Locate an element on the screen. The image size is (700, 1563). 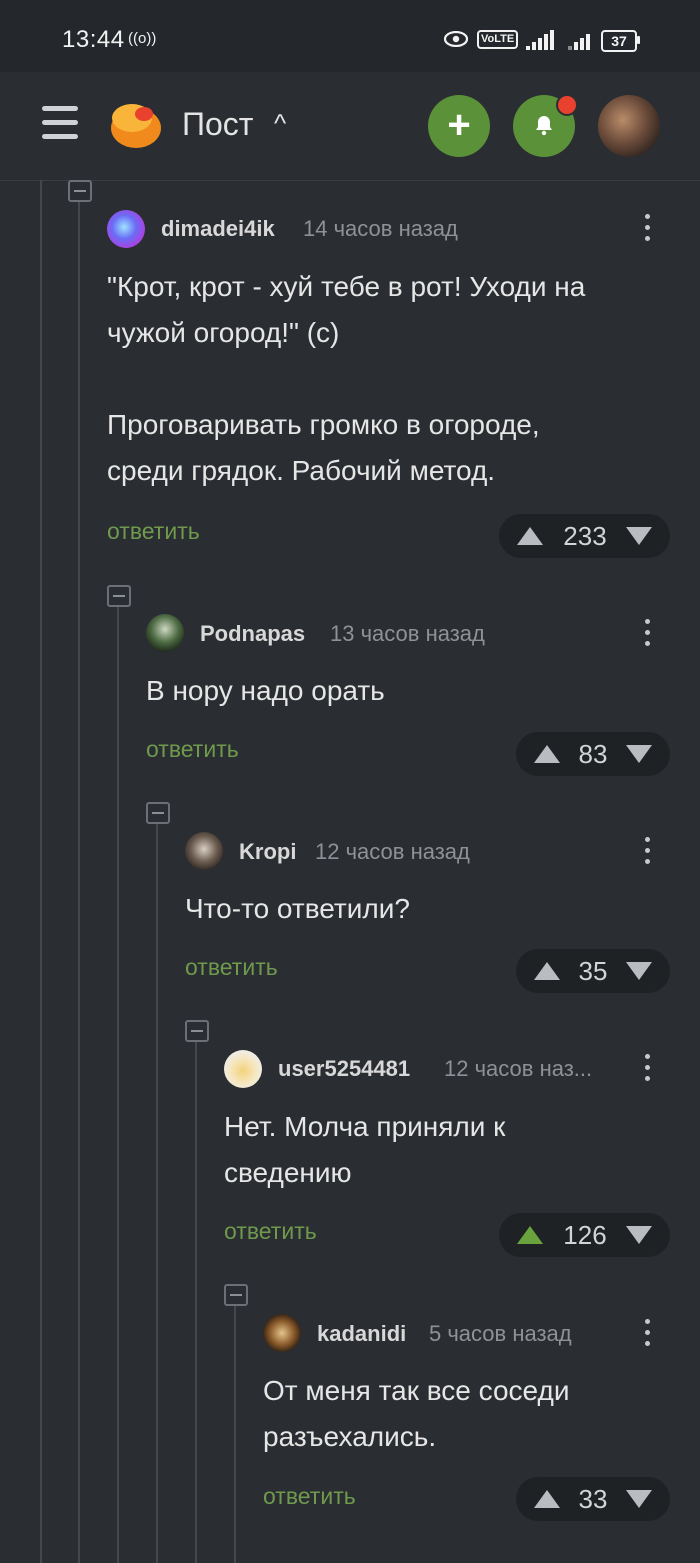
app-header: Пост ^ + is located at coordinates (350, 126).